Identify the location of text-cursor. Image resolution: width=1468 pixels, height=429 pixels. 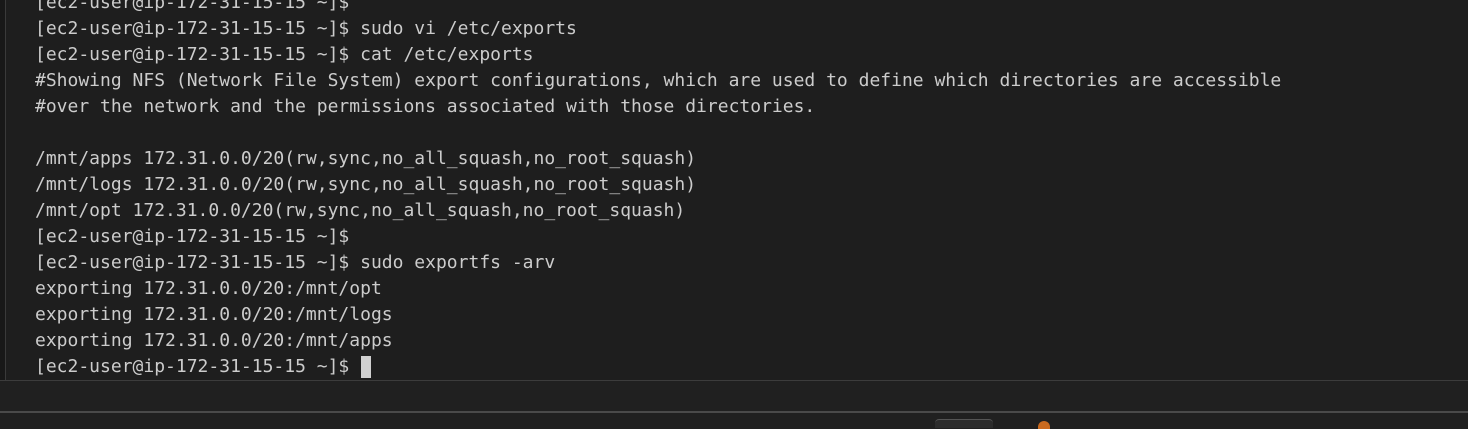
(366, 367).